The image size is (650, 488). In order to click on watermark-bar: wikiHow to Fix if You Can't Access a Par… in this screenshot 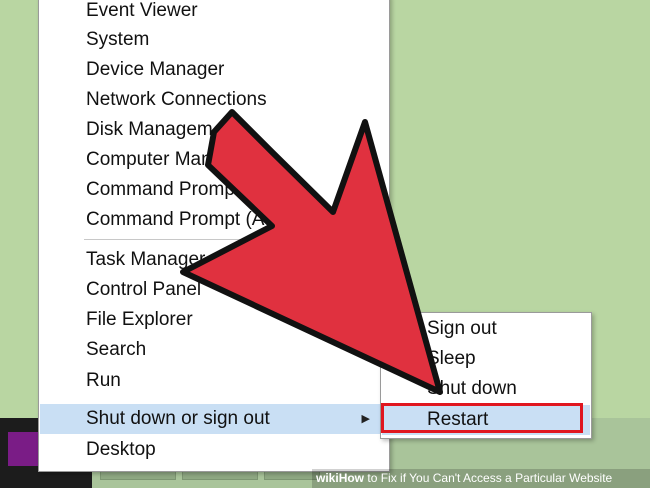, I will do `click(481, 478)`.